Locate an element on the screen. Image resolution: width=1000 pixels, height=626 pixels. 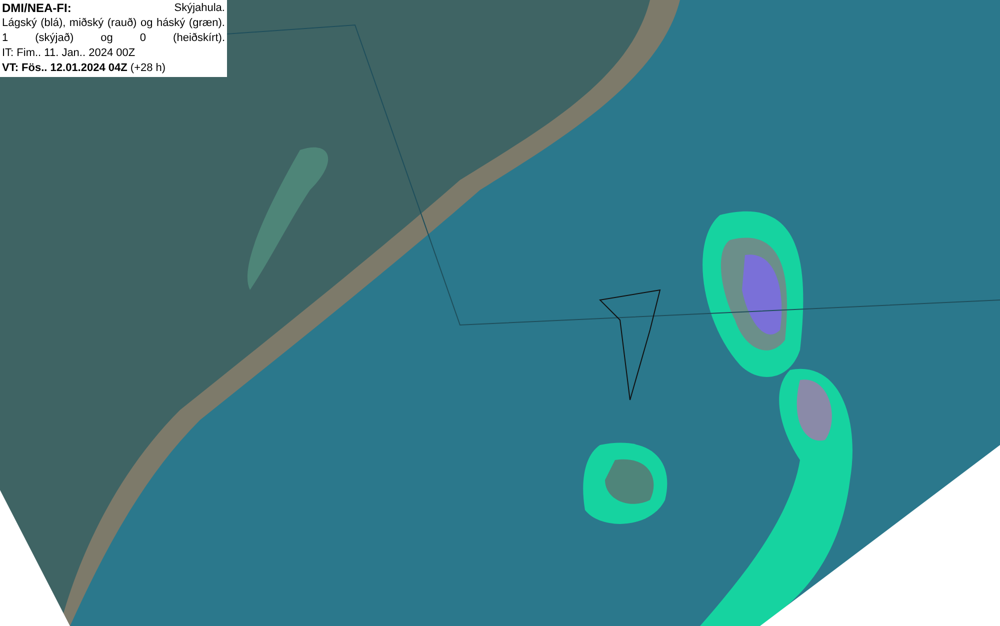
legend-description: Lágský (blá), miðský (rauð) og háský (græn). 1 (skýjað) og 0 (heiðskírt). is located at coordinates (113, 31).